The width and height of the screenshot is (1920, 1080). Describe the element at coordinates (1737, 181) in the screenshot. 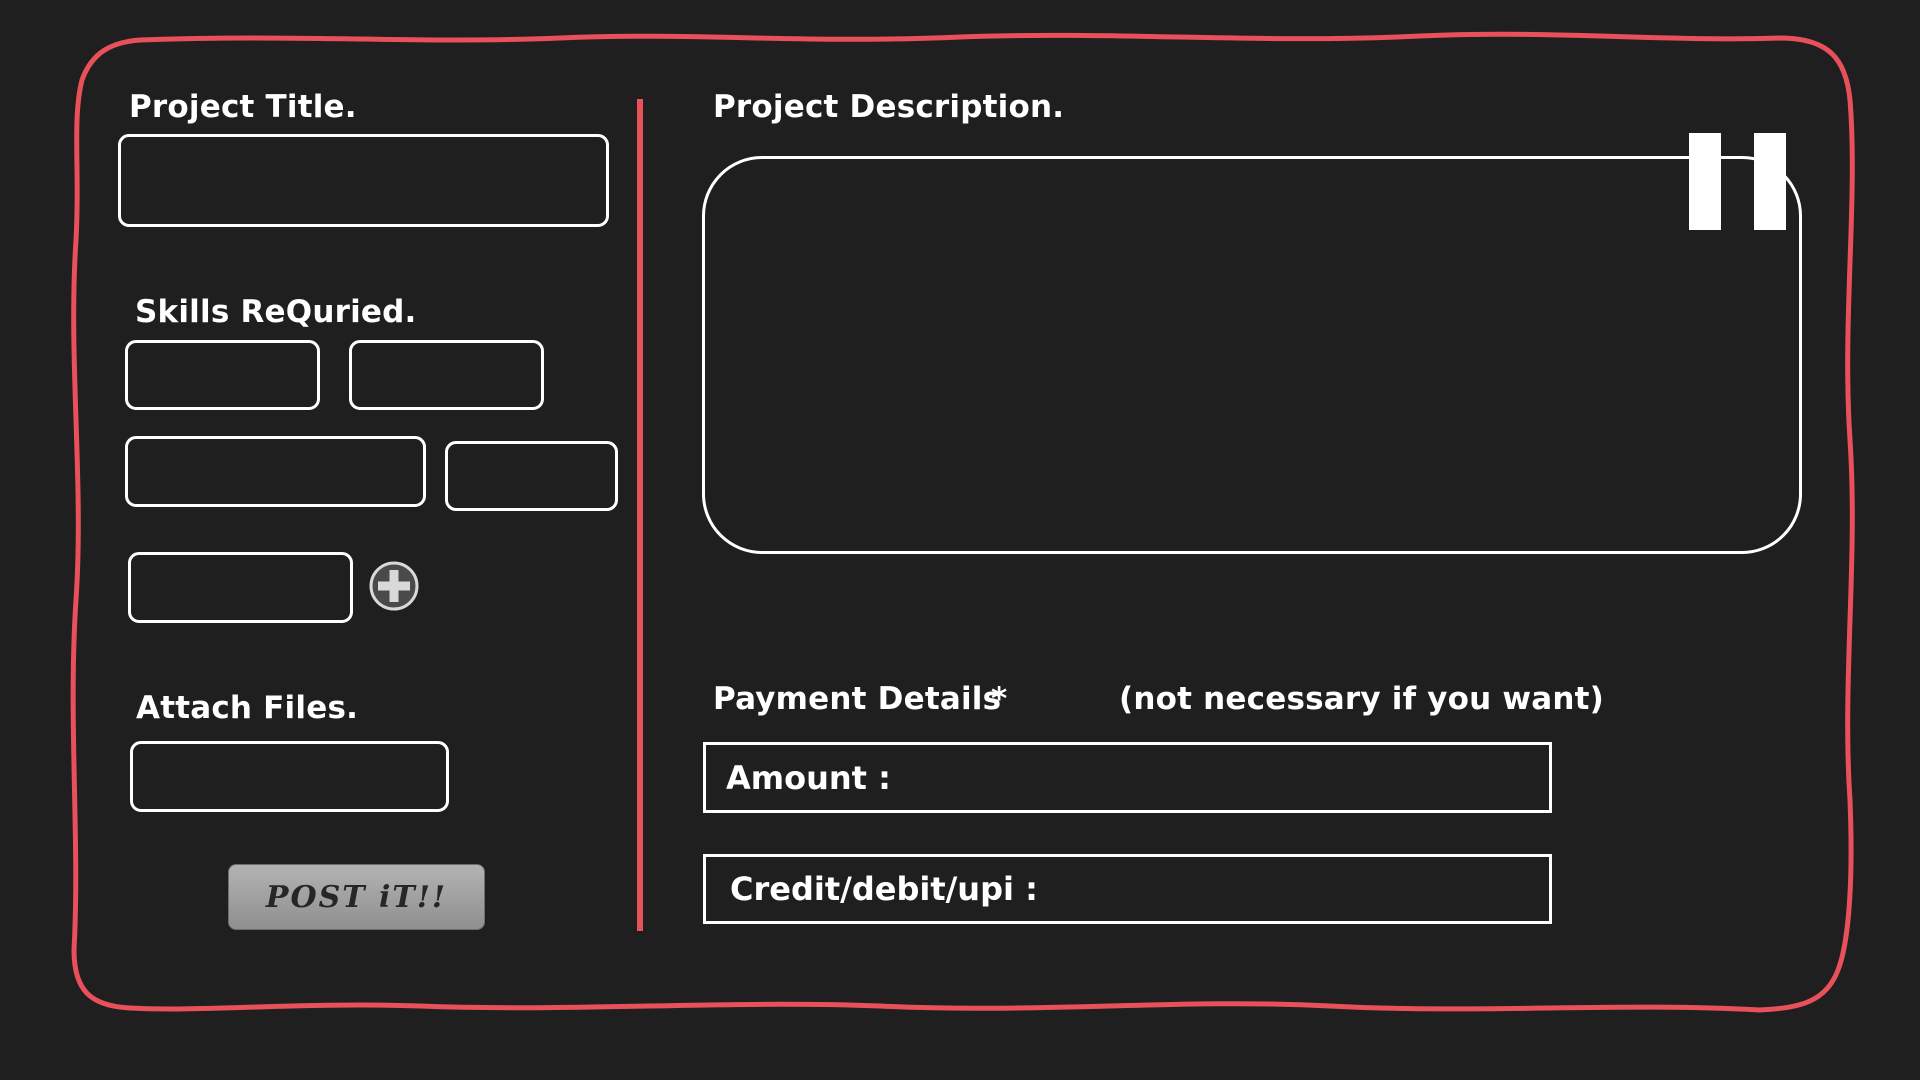

I see `pause-icon` at that location.